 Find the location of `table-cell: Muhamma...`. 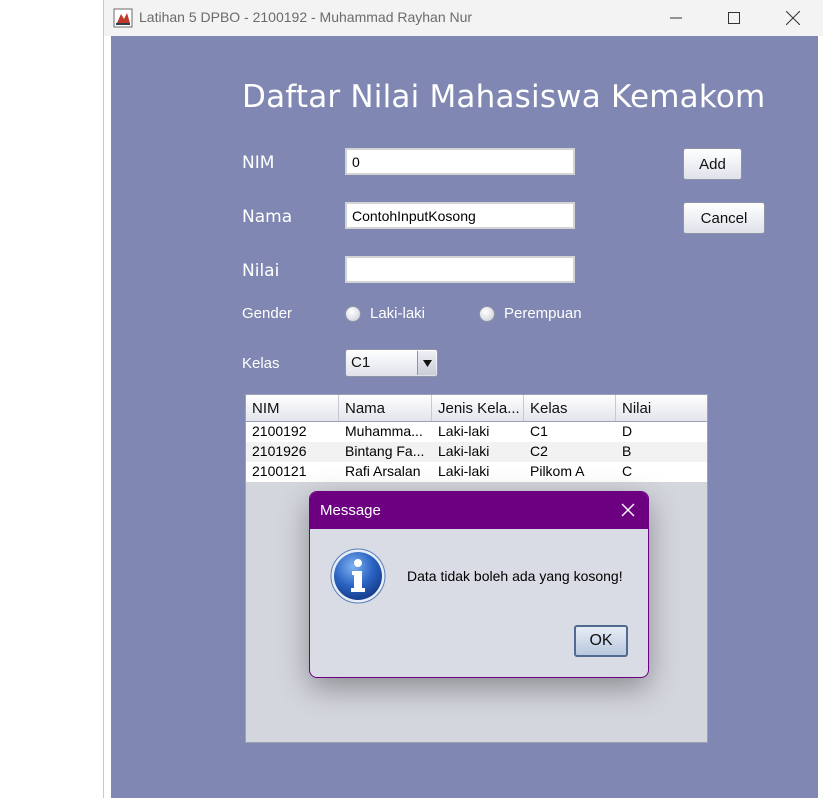

table-cell: Muhamma... is located at coordinates (384, 431).